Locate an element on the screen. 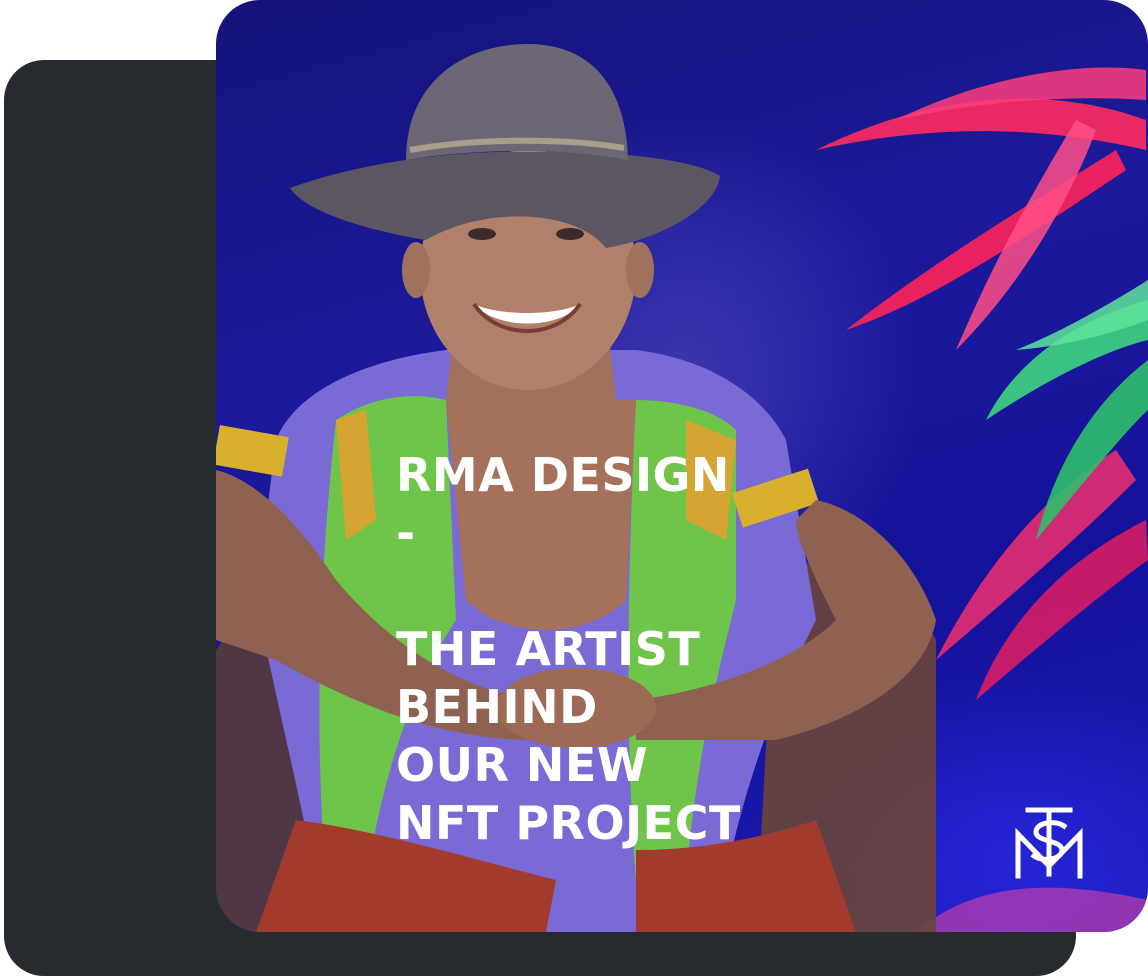  headline-line: RMA DESIGN is located at coordinates (563, 475).